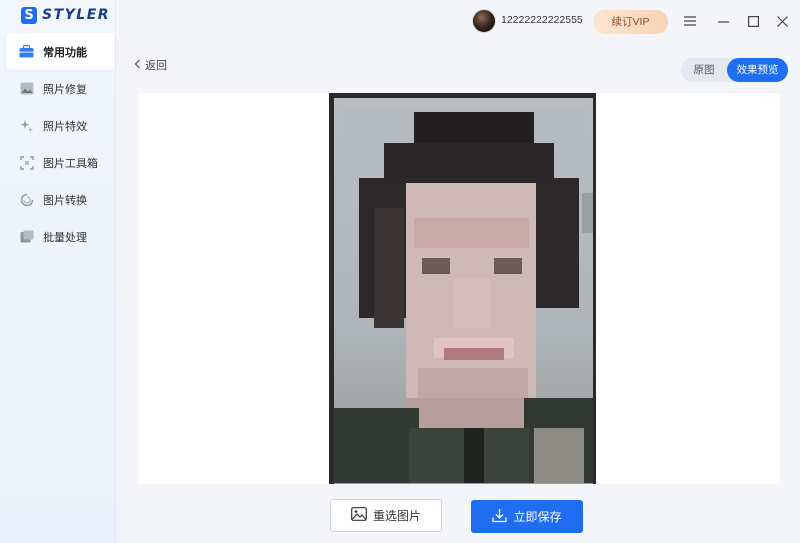 This screenshot has height=543, width=800. Describe the element at coordinates (753, 21) in the screenshot. I see `maximize-icon` at that location.